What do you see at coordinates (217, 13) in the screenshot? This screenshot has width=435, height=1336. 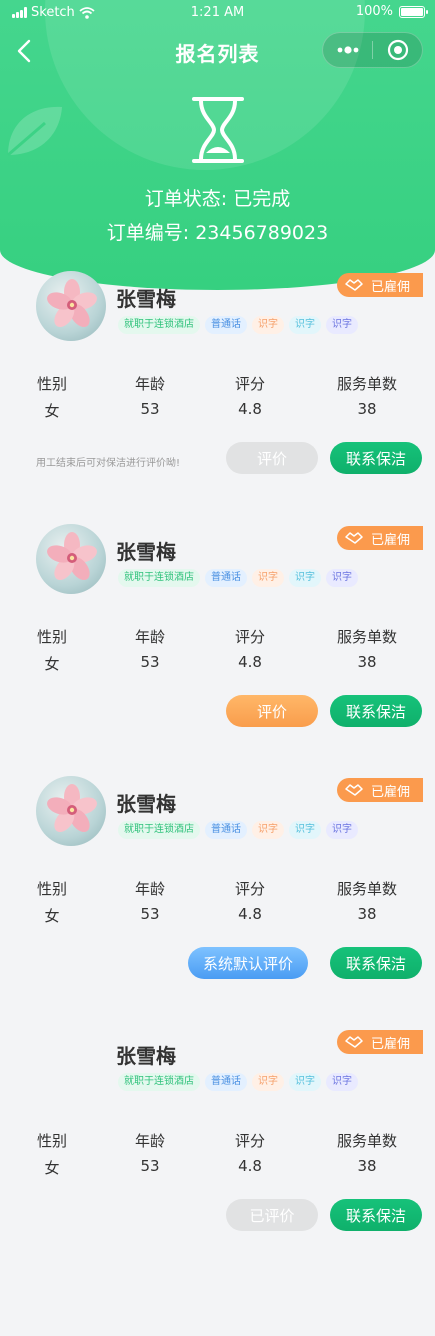 I see `status-bar: Sketch 1:21 AM 100%` at bounding box center [217, 13].